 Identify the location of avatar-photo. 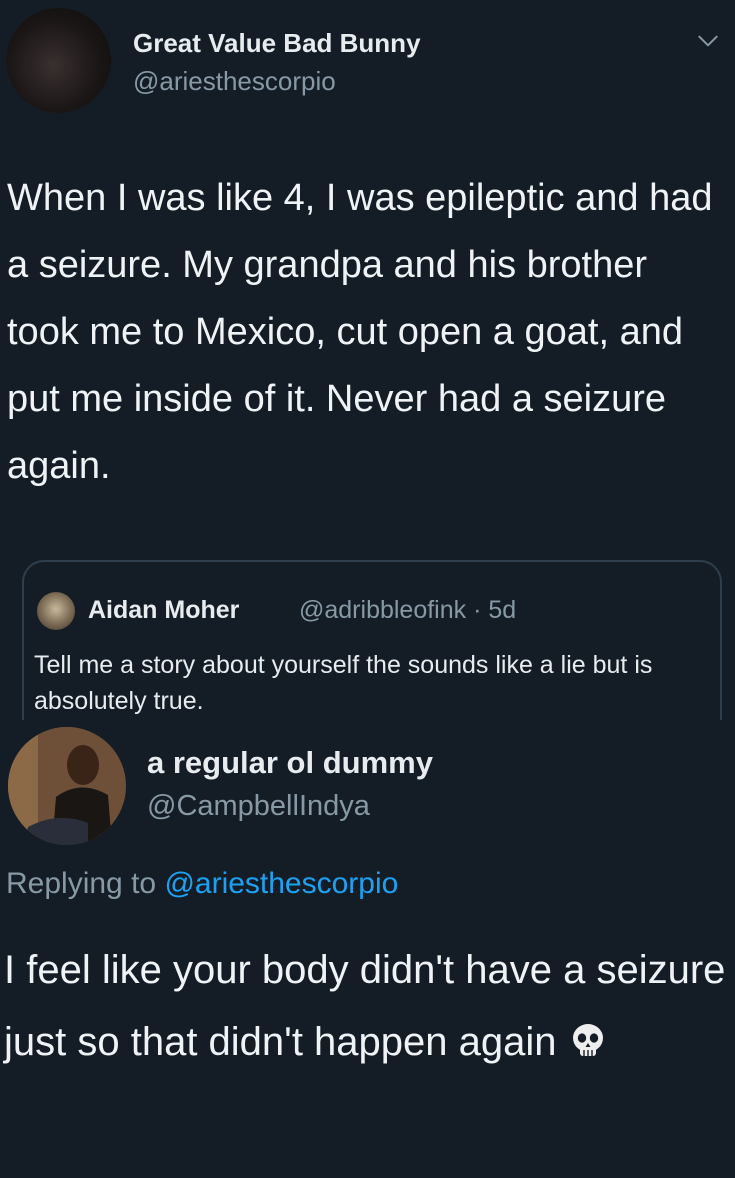
(67, 786).